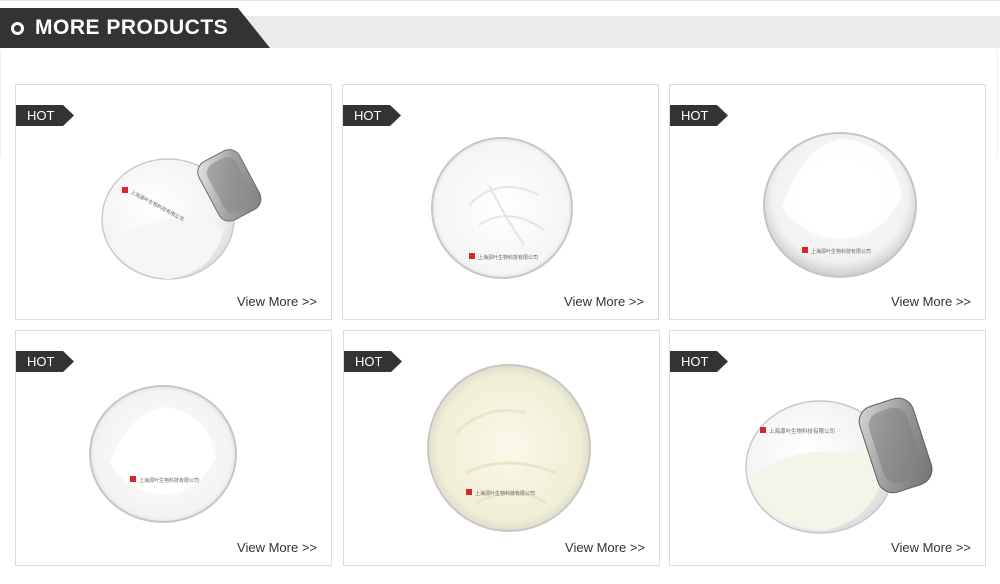 This screenshot has width=1000, height=584. I want to click on left-divider, so click(0, 104).